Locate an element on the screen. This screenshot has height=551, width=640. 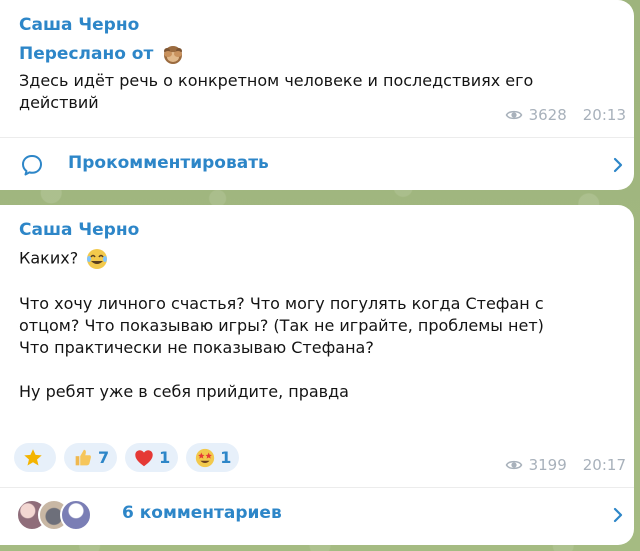
thumbs-up-icon is located at coordinates (83, 457).